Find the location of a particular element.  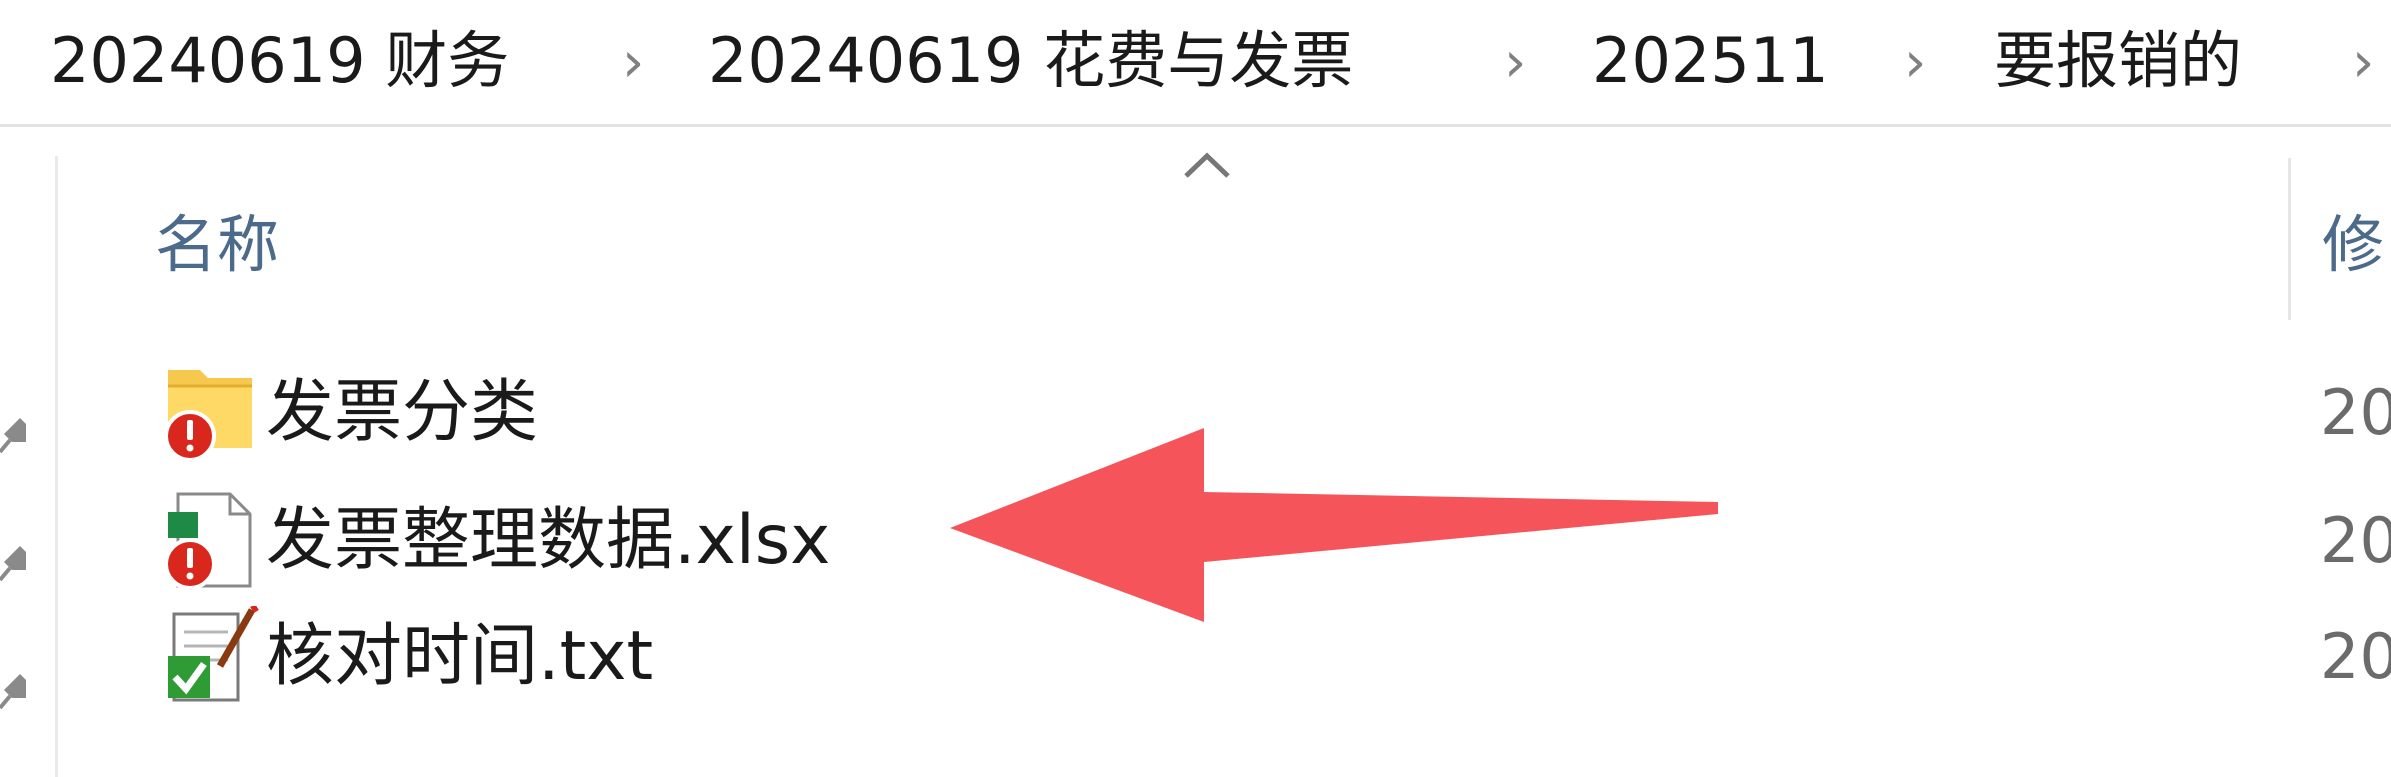

file-name: 发票分类 is located at coordinates (402, 413).